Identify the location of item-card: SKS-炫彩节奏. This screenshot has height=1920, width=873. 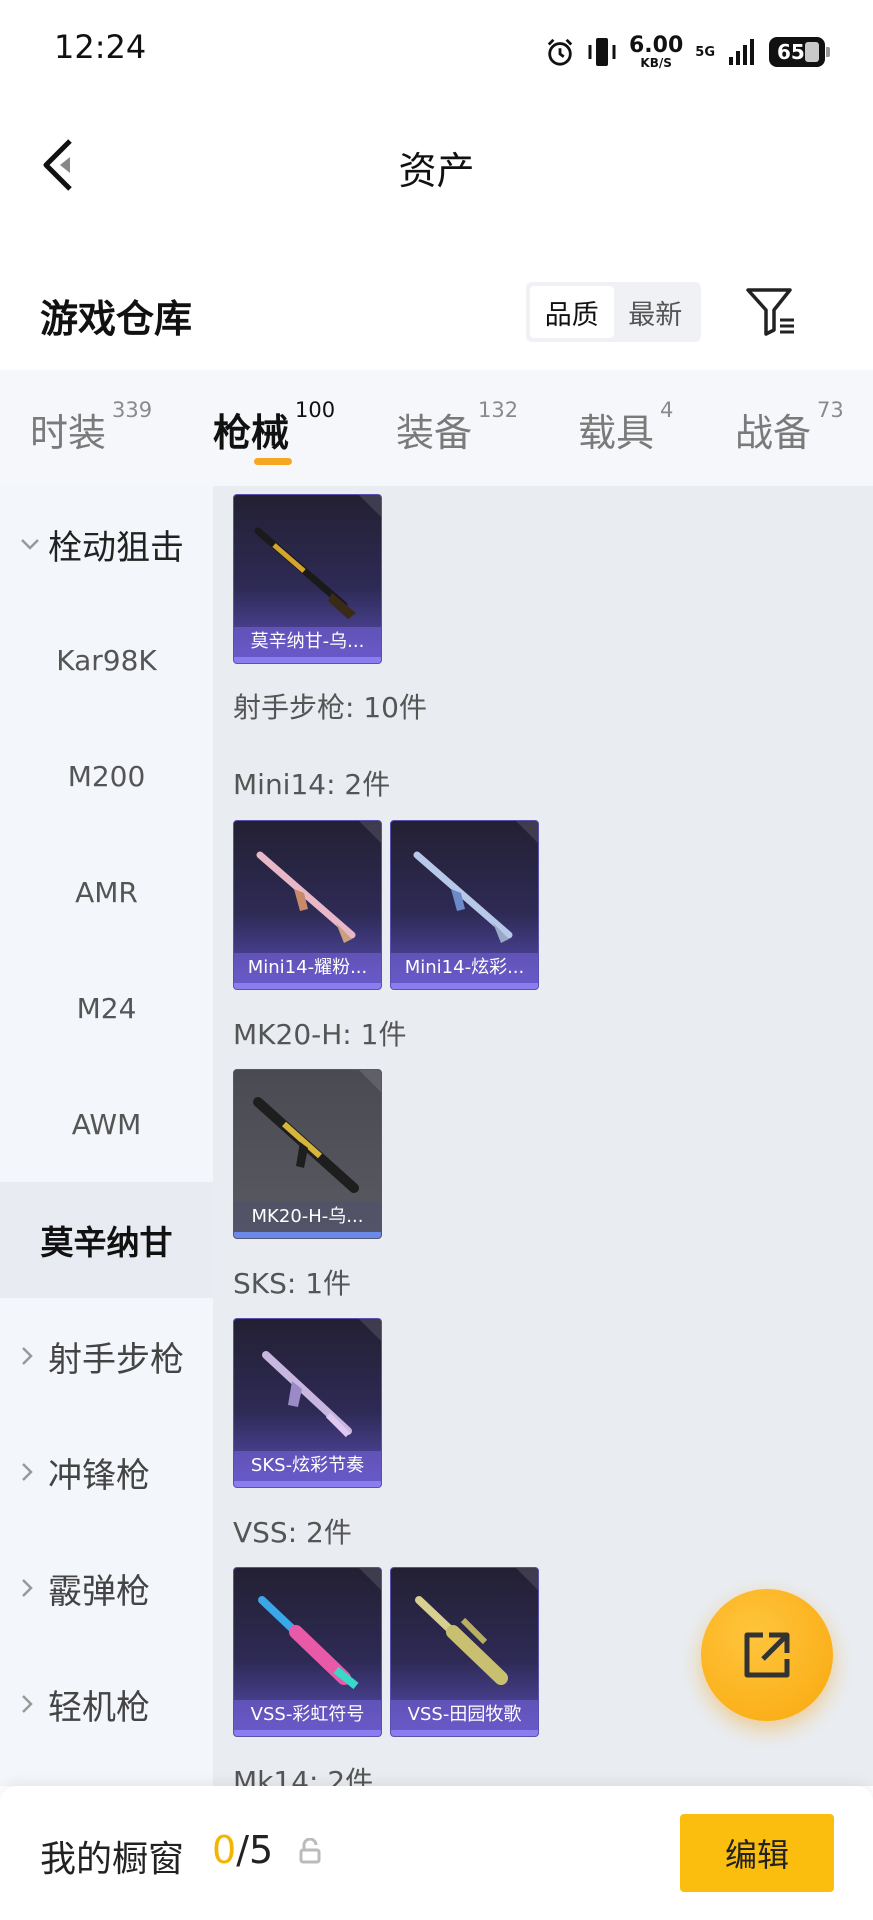
(307, 1403).